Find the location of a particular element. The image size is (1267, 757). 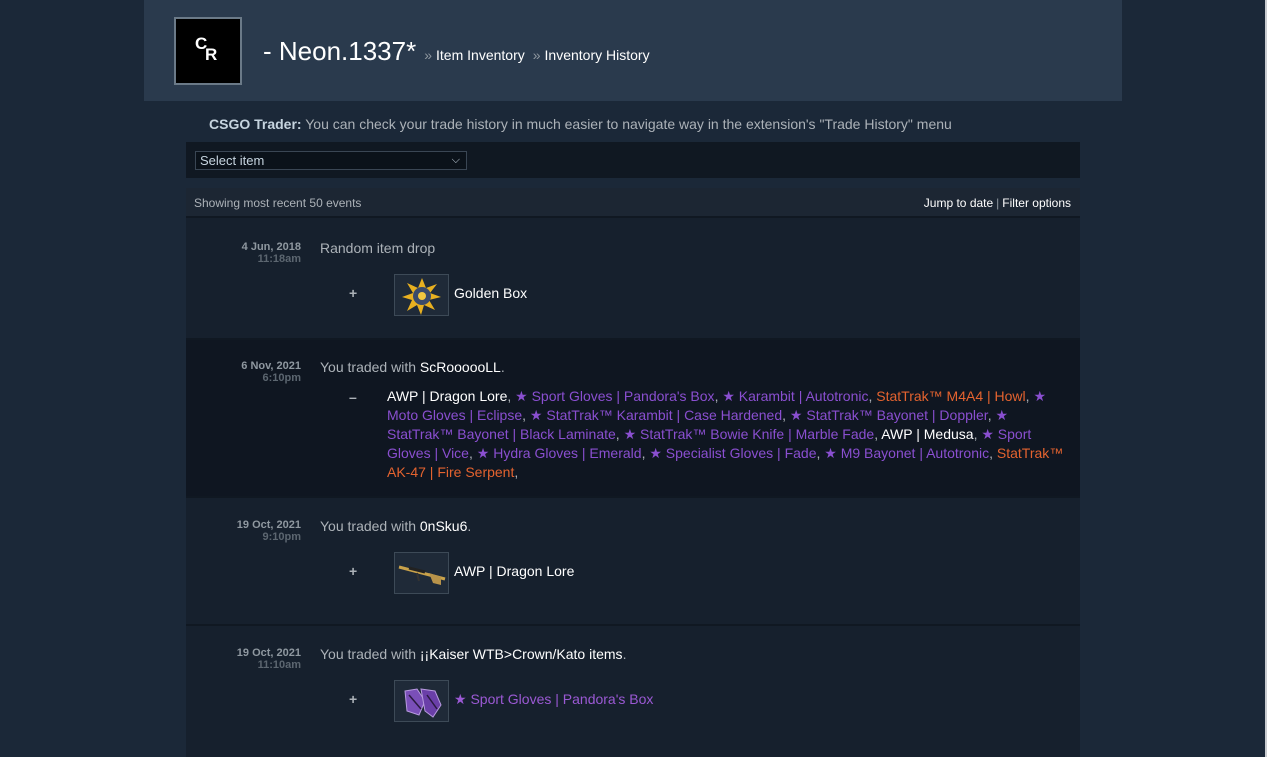

item-name: AWP | Dragon Lore is located at coordinates (514, 571).